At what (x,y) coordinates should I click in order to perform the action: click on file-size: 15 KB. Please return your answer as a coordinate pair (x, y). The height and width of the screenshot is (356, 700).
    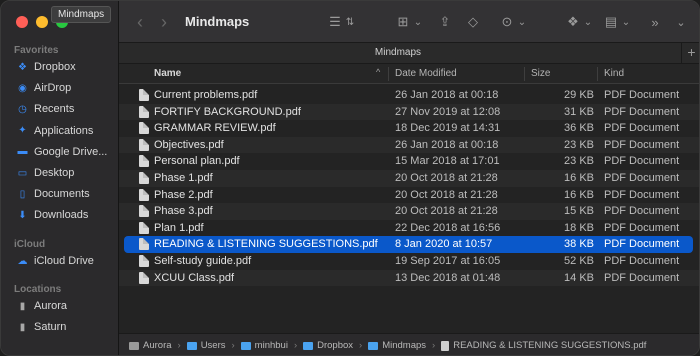
    Looking at the image, I should click on (579, 211).